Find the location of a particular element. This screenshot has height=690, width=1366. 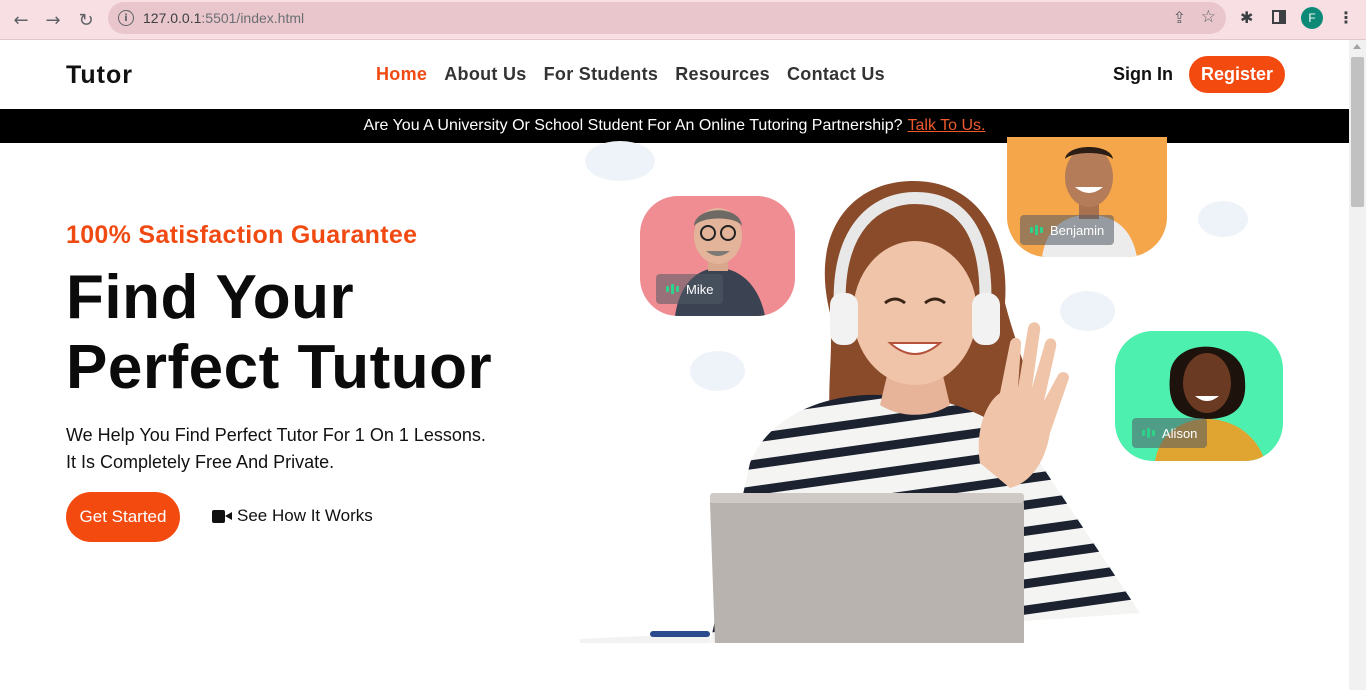

page-scrollbar is located at coordinates (1357, 365).